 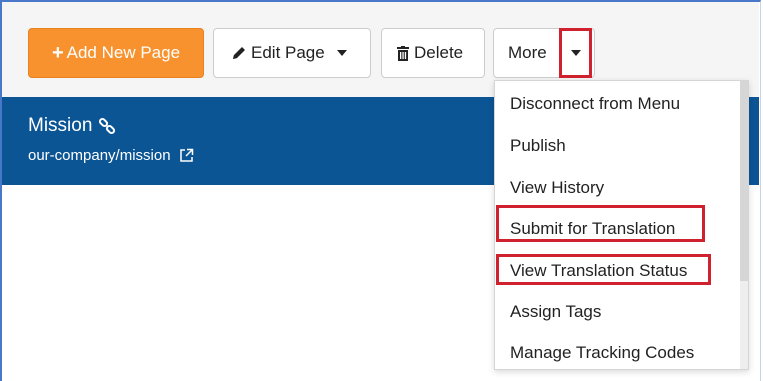 What do you see at coordinates (555, 312) in the screenshot?
I see `menu-item-assign-tags: Assign Tags` at bounding box center [555, 312].